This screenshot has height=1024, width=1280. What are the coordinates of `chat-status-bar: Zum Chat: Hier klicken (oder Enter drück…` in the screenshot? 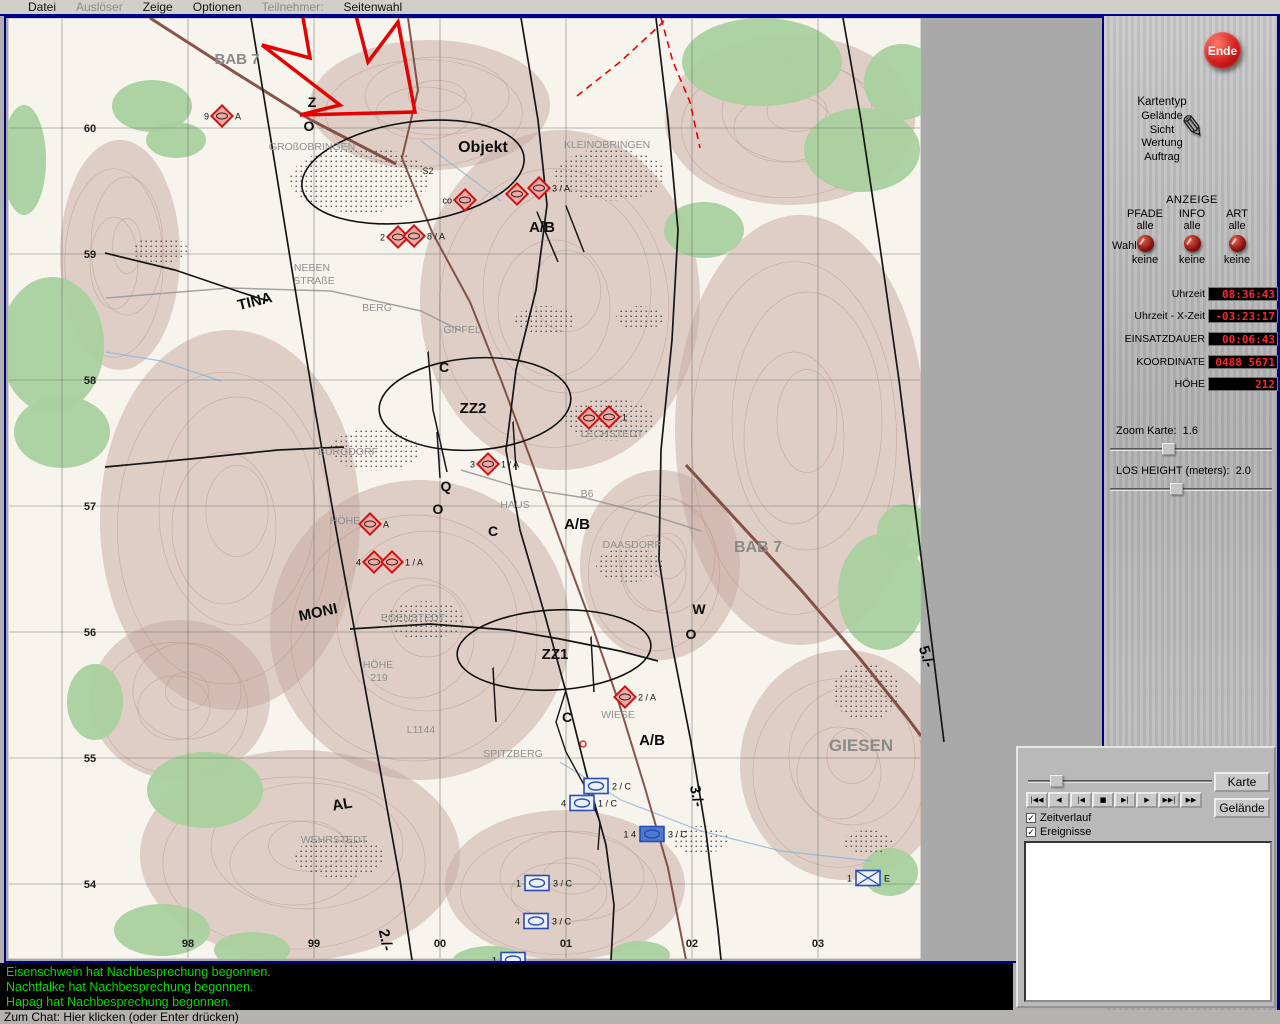 It's located at (640, 1017).